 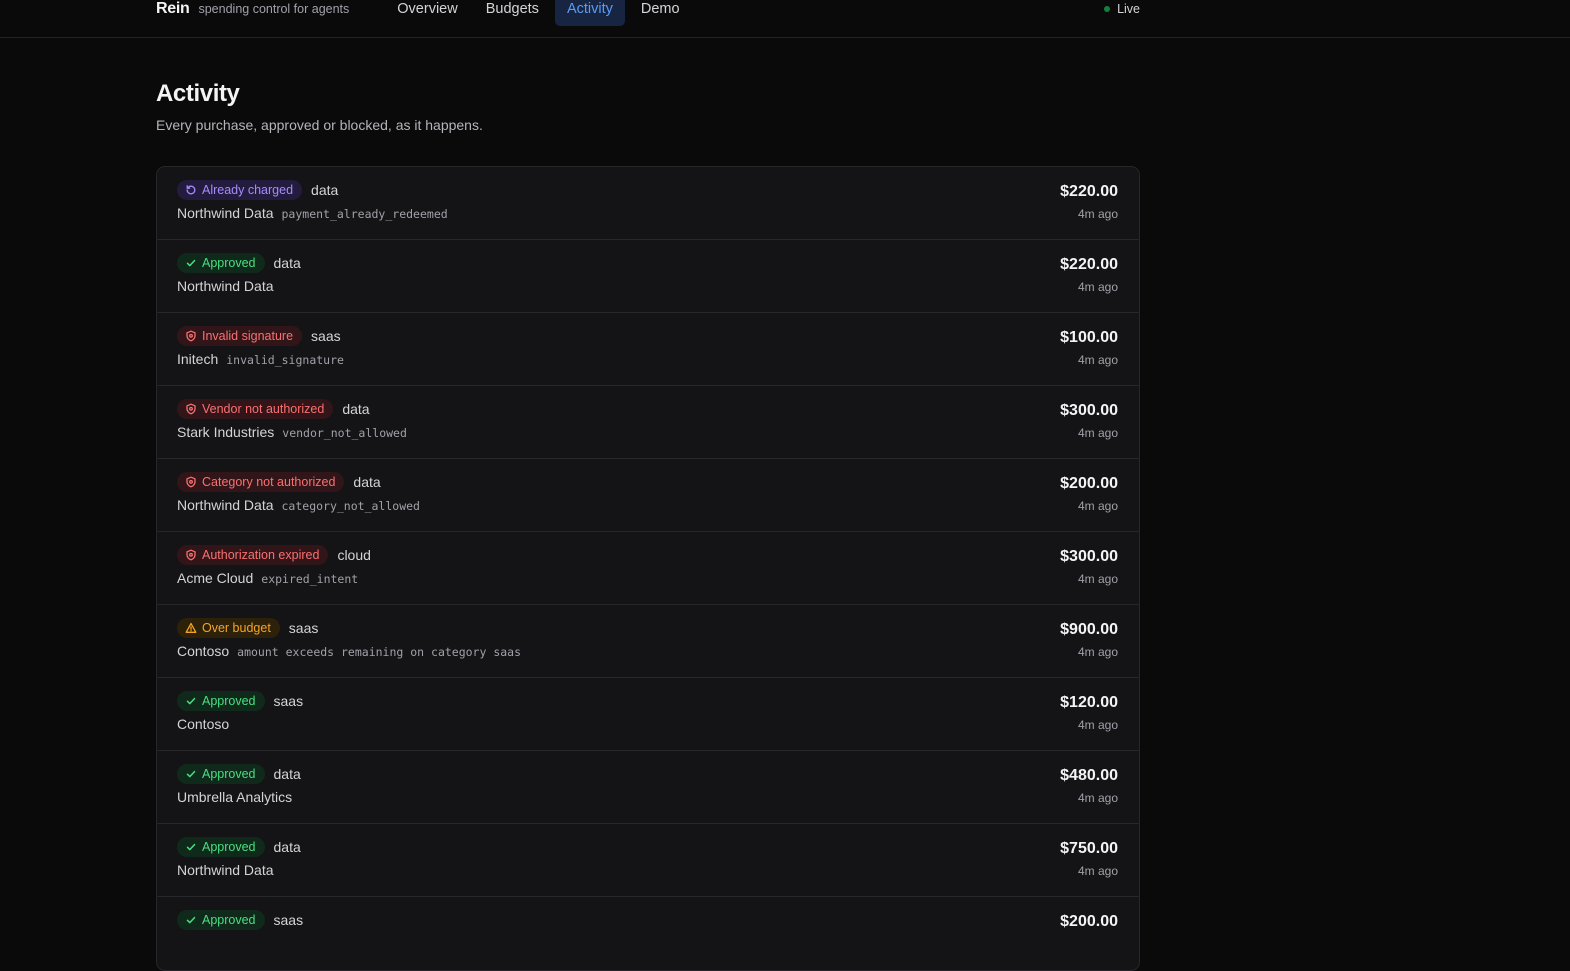 I want to click on row-header: Already charged data, so click(x=312, y=190).